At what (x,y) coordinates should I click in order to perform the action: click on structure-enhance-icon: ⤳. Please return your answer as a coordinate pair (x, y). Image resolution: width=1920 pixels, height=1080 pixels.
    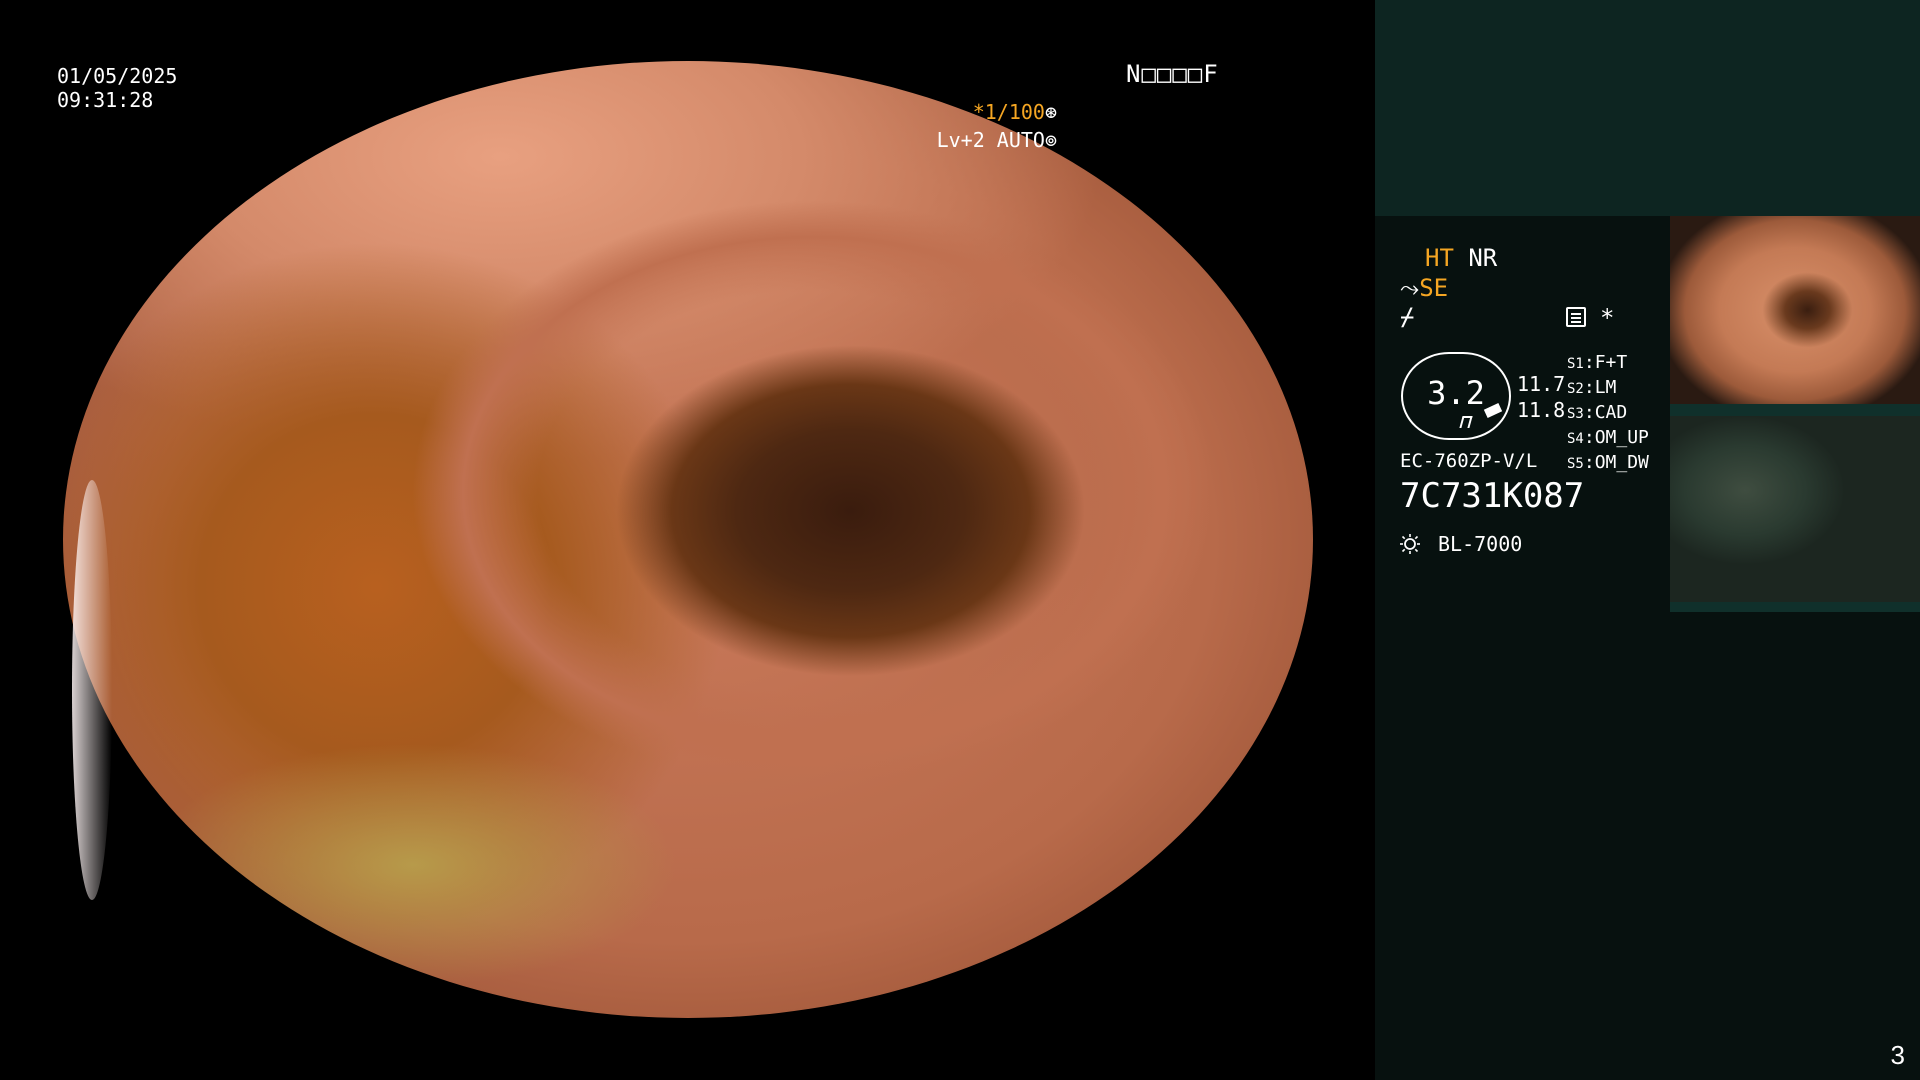
    Looking at the image, I should click on (1410, 288).